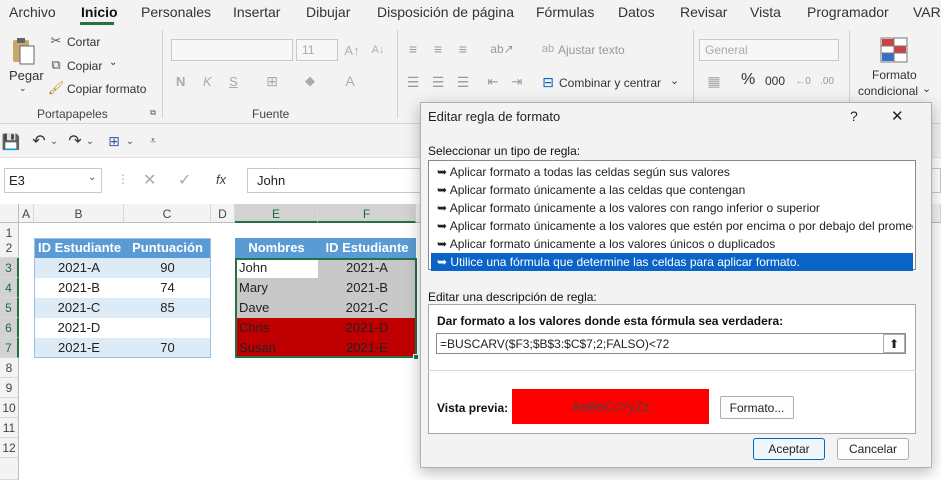 Image resolution: width=941 pixels, height=480 pixels. I want to click on cancel-entry-icon: ✕, so click(149, 180).